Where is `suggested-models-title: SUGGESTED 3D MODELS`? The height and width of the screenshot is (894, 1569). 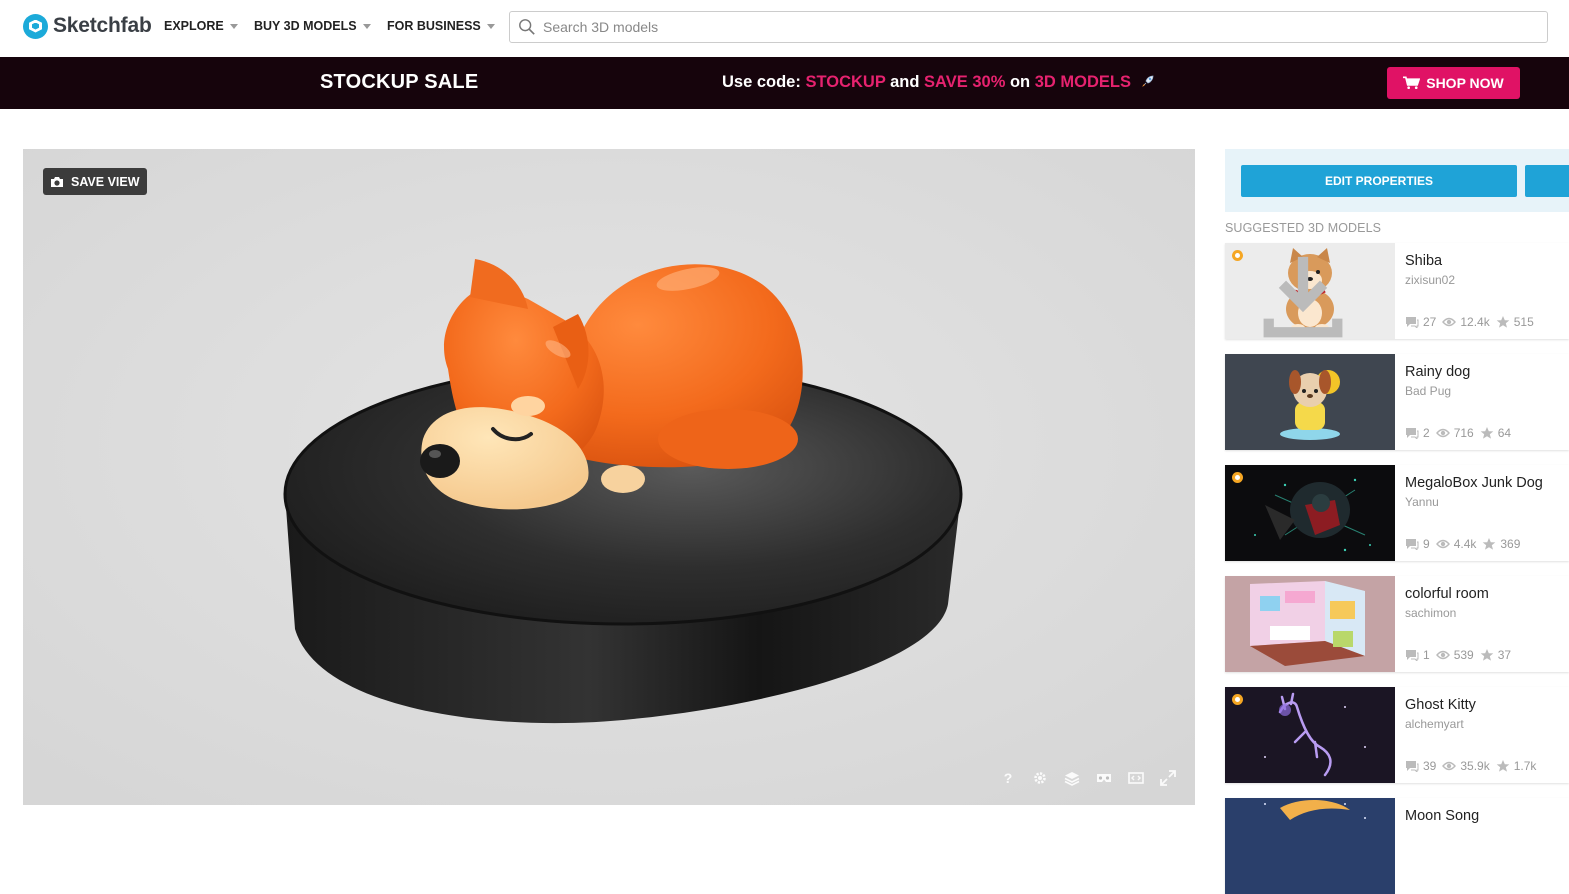
suggested-models-title: SUGGESTED 3D MODELS is located at coordinates (1303, 228).